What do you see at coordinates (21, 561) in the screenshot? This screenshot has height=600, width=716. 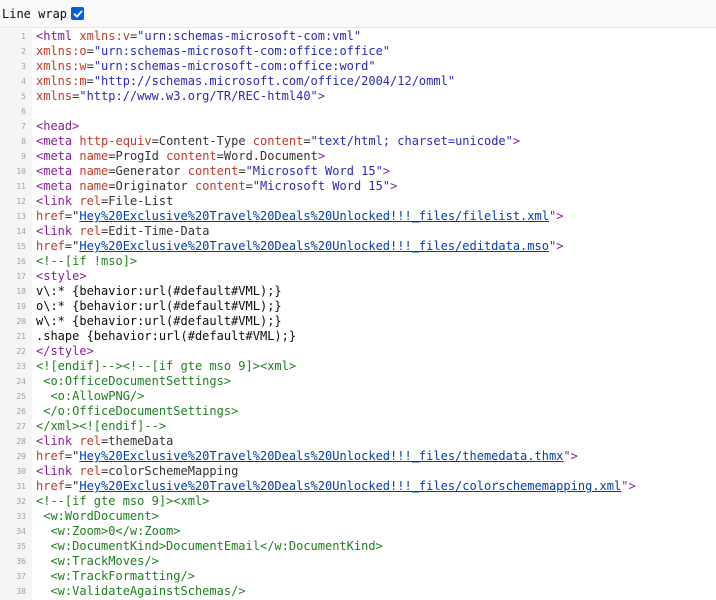 I see `line-number: 36` at bounding box center [21, 561].